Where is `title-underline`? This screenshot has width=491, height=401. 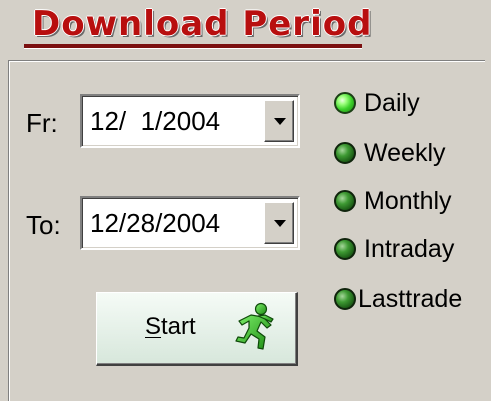 title-underline is located at coordinates (193, 46).